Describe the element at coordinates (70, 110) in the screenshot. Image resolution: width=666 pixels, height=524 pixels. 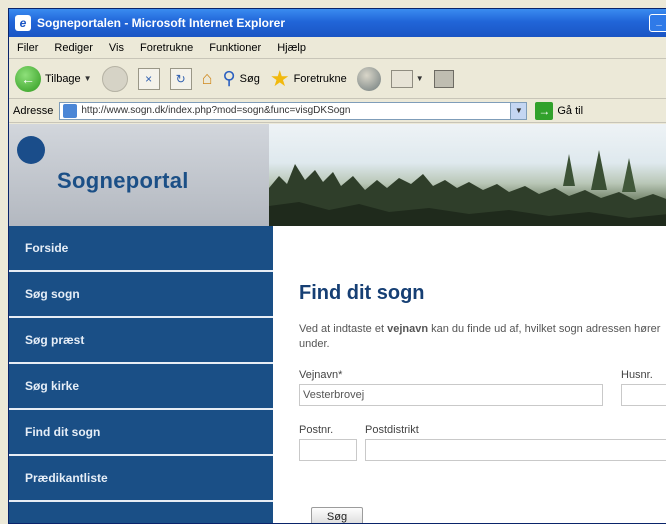
I see `page-icon` at that location.